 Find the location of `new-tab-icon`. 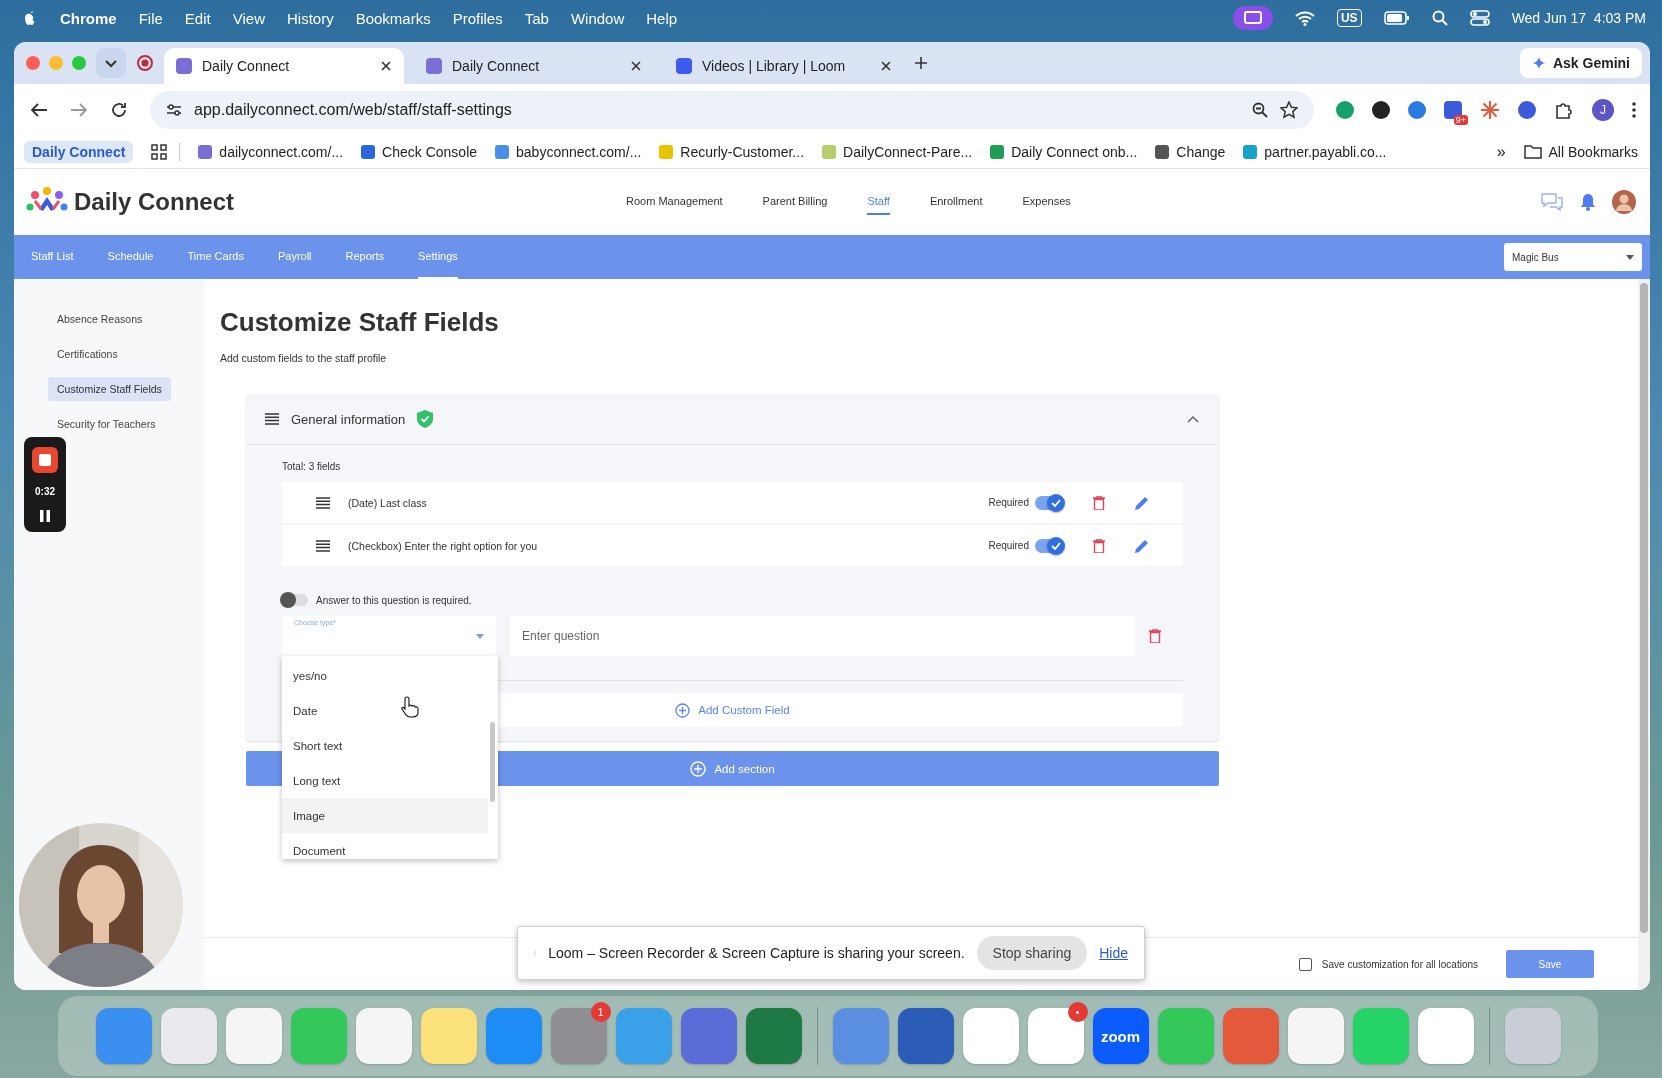

new-tab-icon is located at coordinates (921, 63).